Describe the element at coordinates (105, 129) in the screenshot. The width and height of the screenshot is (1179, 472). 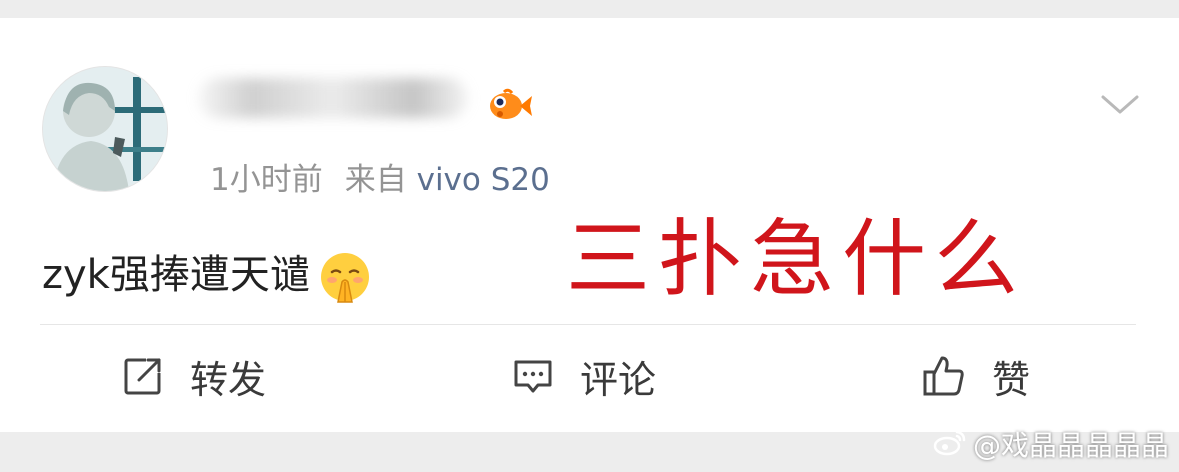
I see `avatar` at that location.